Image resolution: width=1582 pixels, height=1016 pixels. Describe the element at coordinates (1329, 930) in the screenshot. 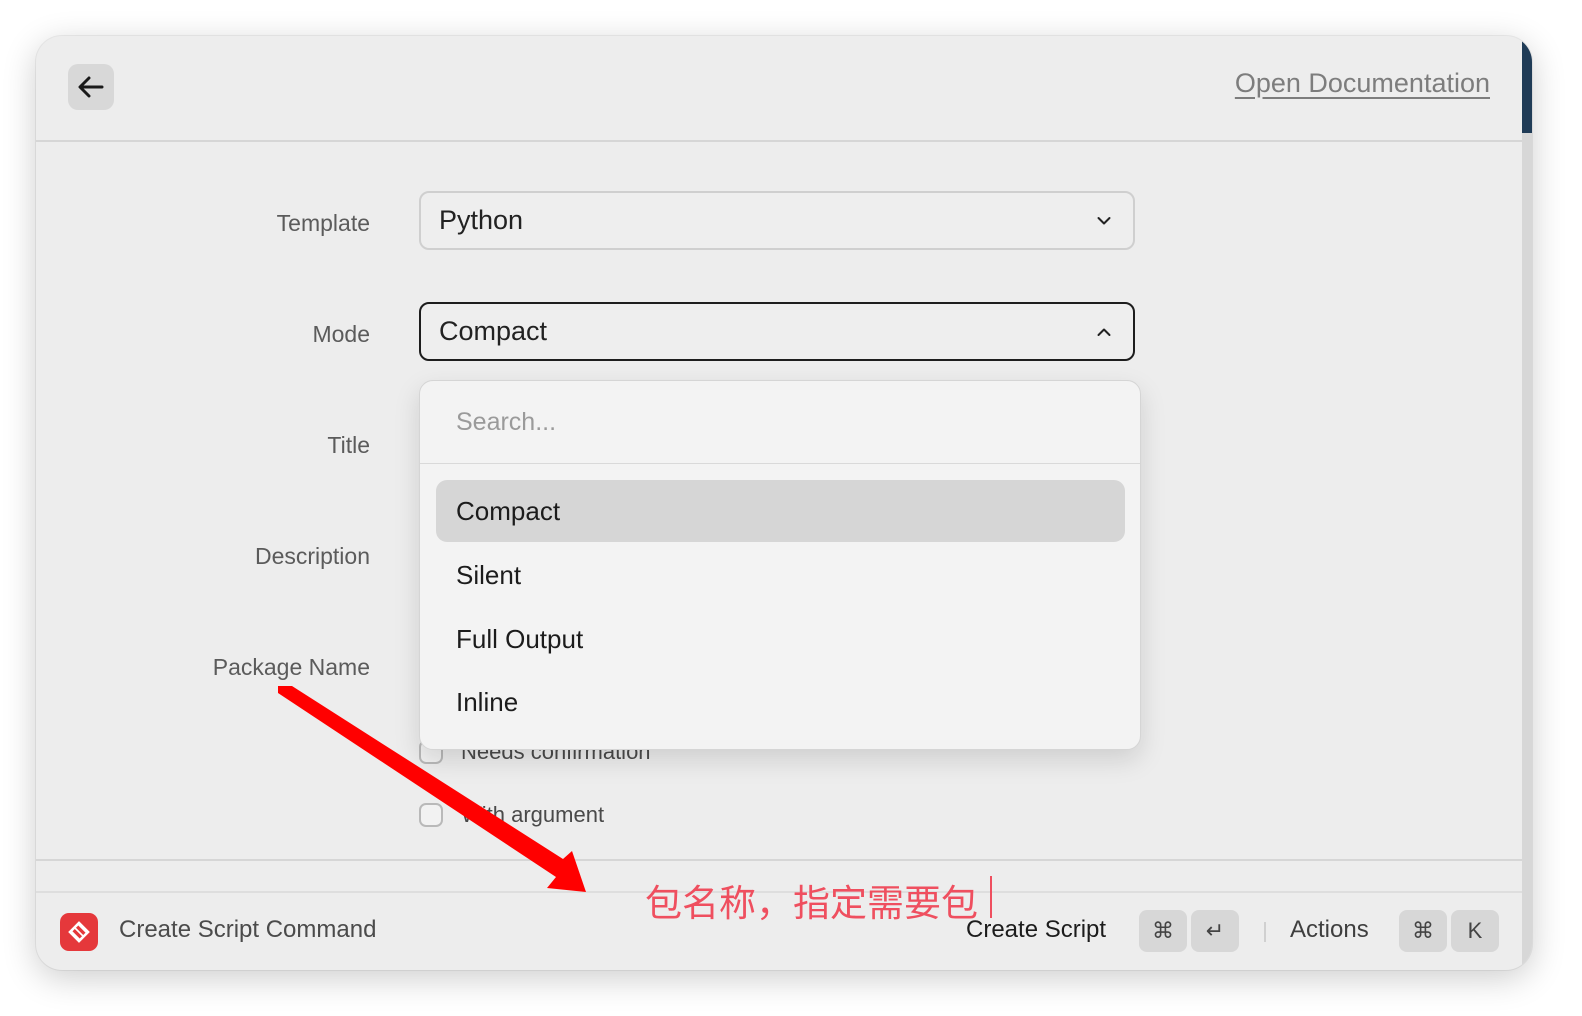

I see `actions-button: Actions` at that location.